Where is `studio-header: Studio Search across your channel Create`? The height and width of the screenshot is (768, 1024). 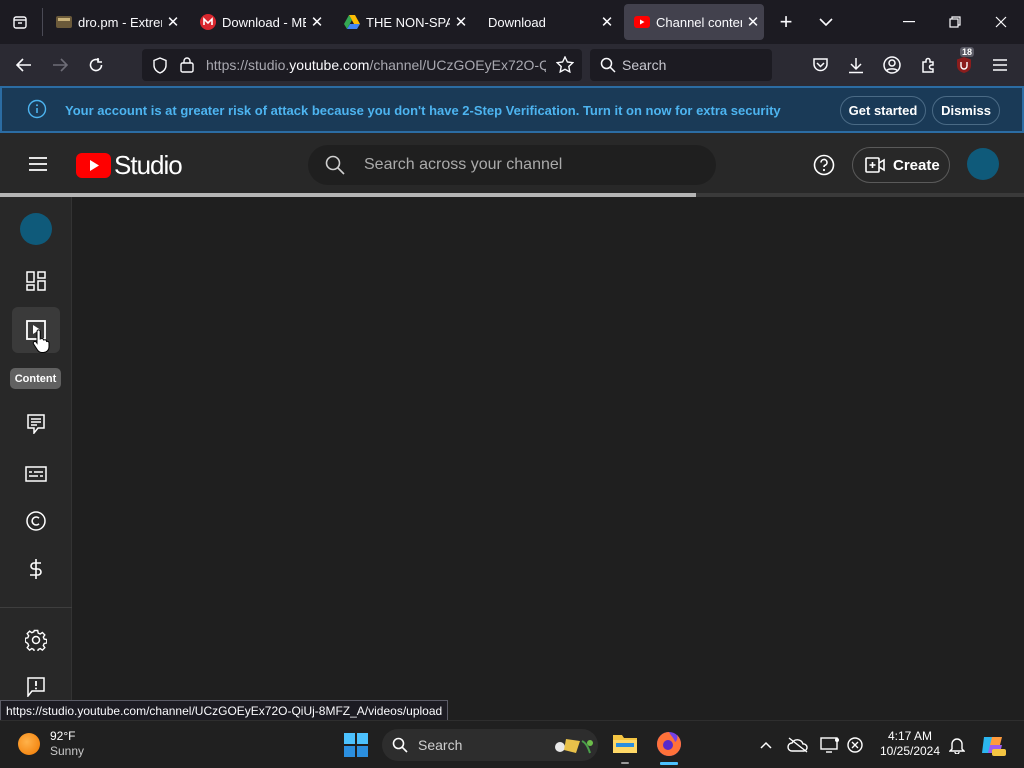 studio-header: Studio Search across your channel Create is located at coordinates (512, 163).